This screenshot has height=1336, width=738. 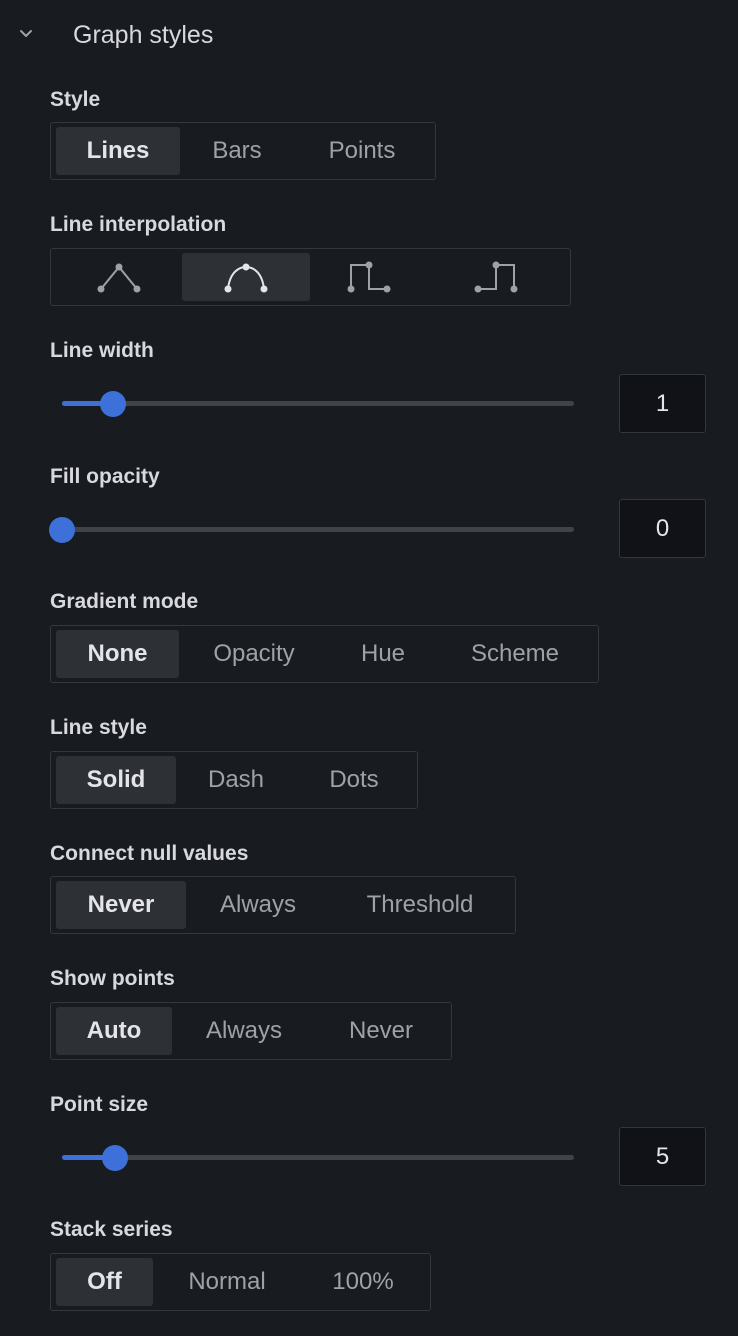 I want to click on stack-series-option-100-percent: 100%, so click(x=363, y=1282).